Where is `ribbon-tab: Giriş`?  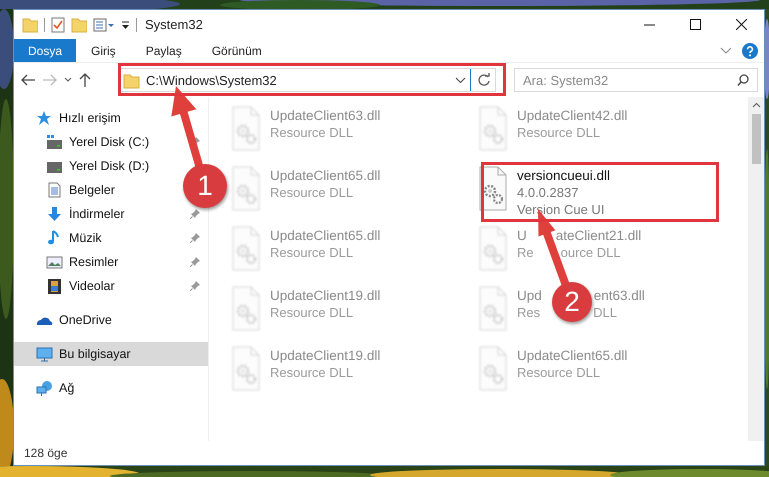 ribbon-tab: Giriş is located at coordinates (103, 50).